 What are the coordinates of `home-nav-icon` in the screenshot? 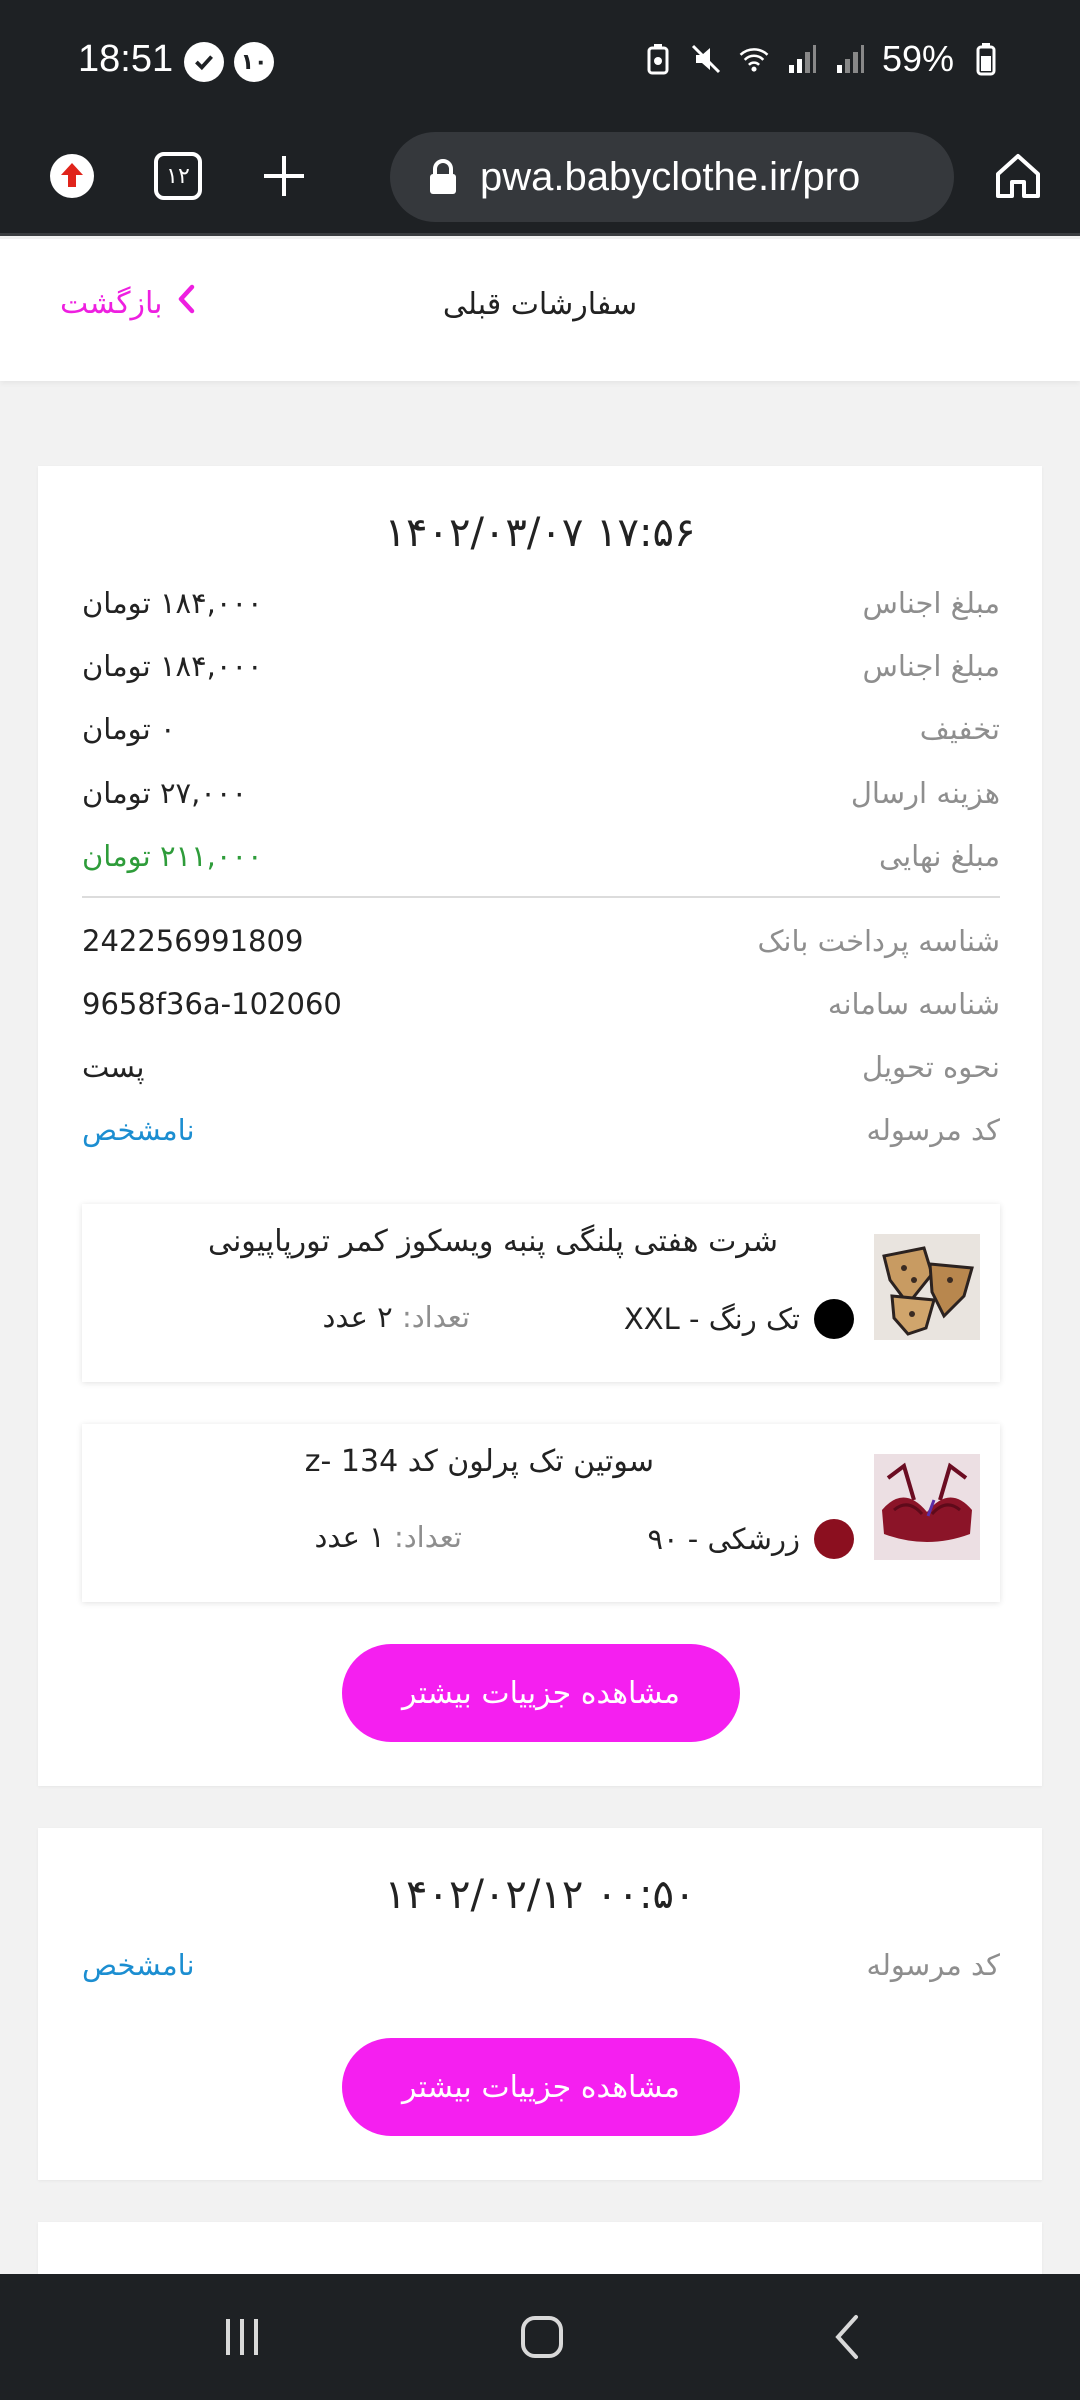 It's located at (542, 2337).